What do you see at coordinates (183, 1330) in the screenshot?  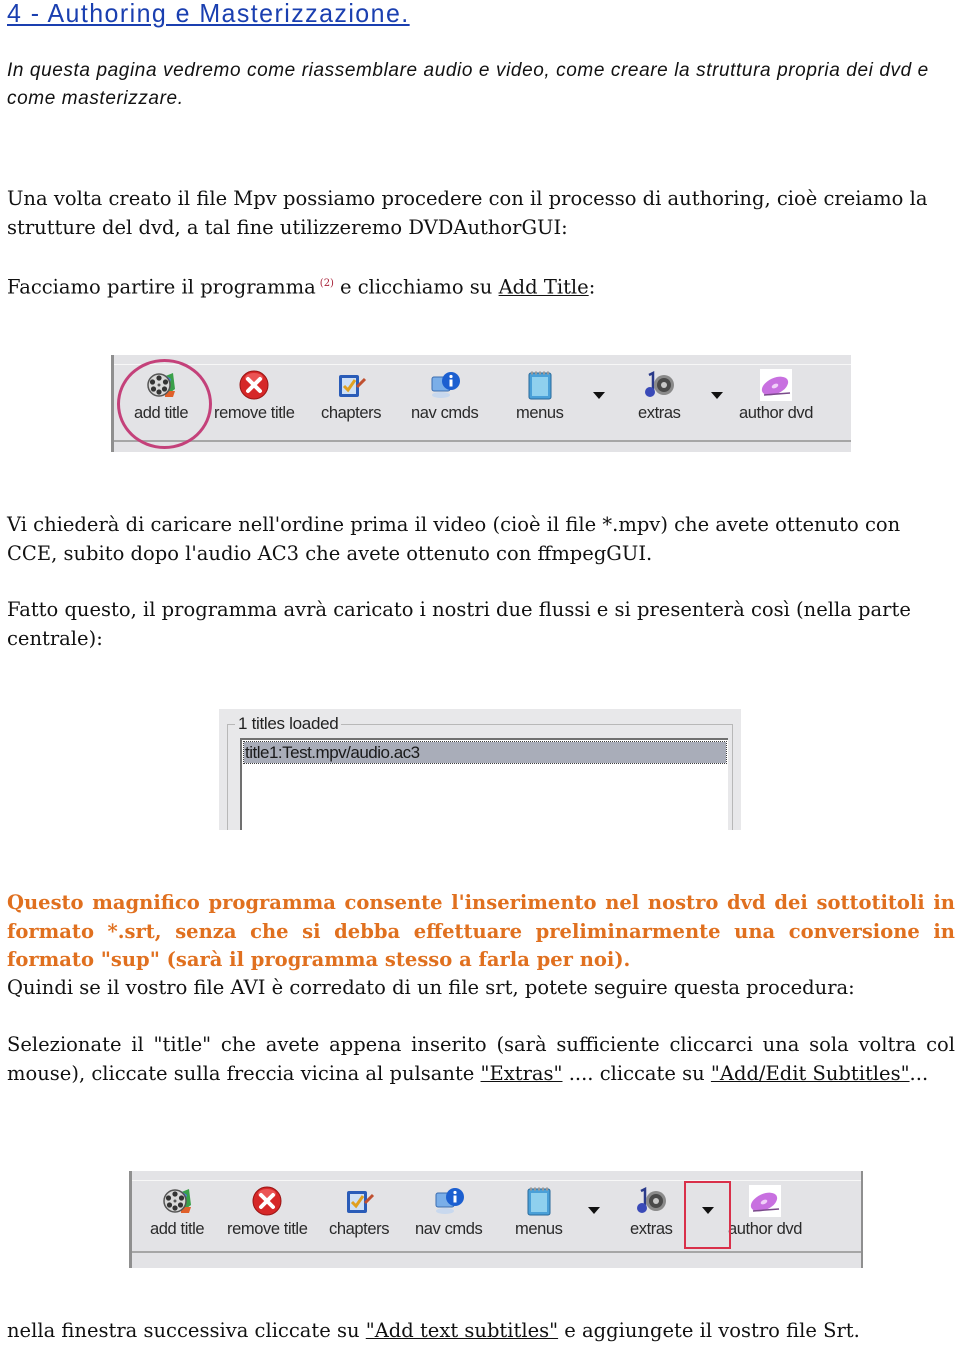 I see `text-before: nella finestra successiva cliccate su` at bounding box center [183, 1330].